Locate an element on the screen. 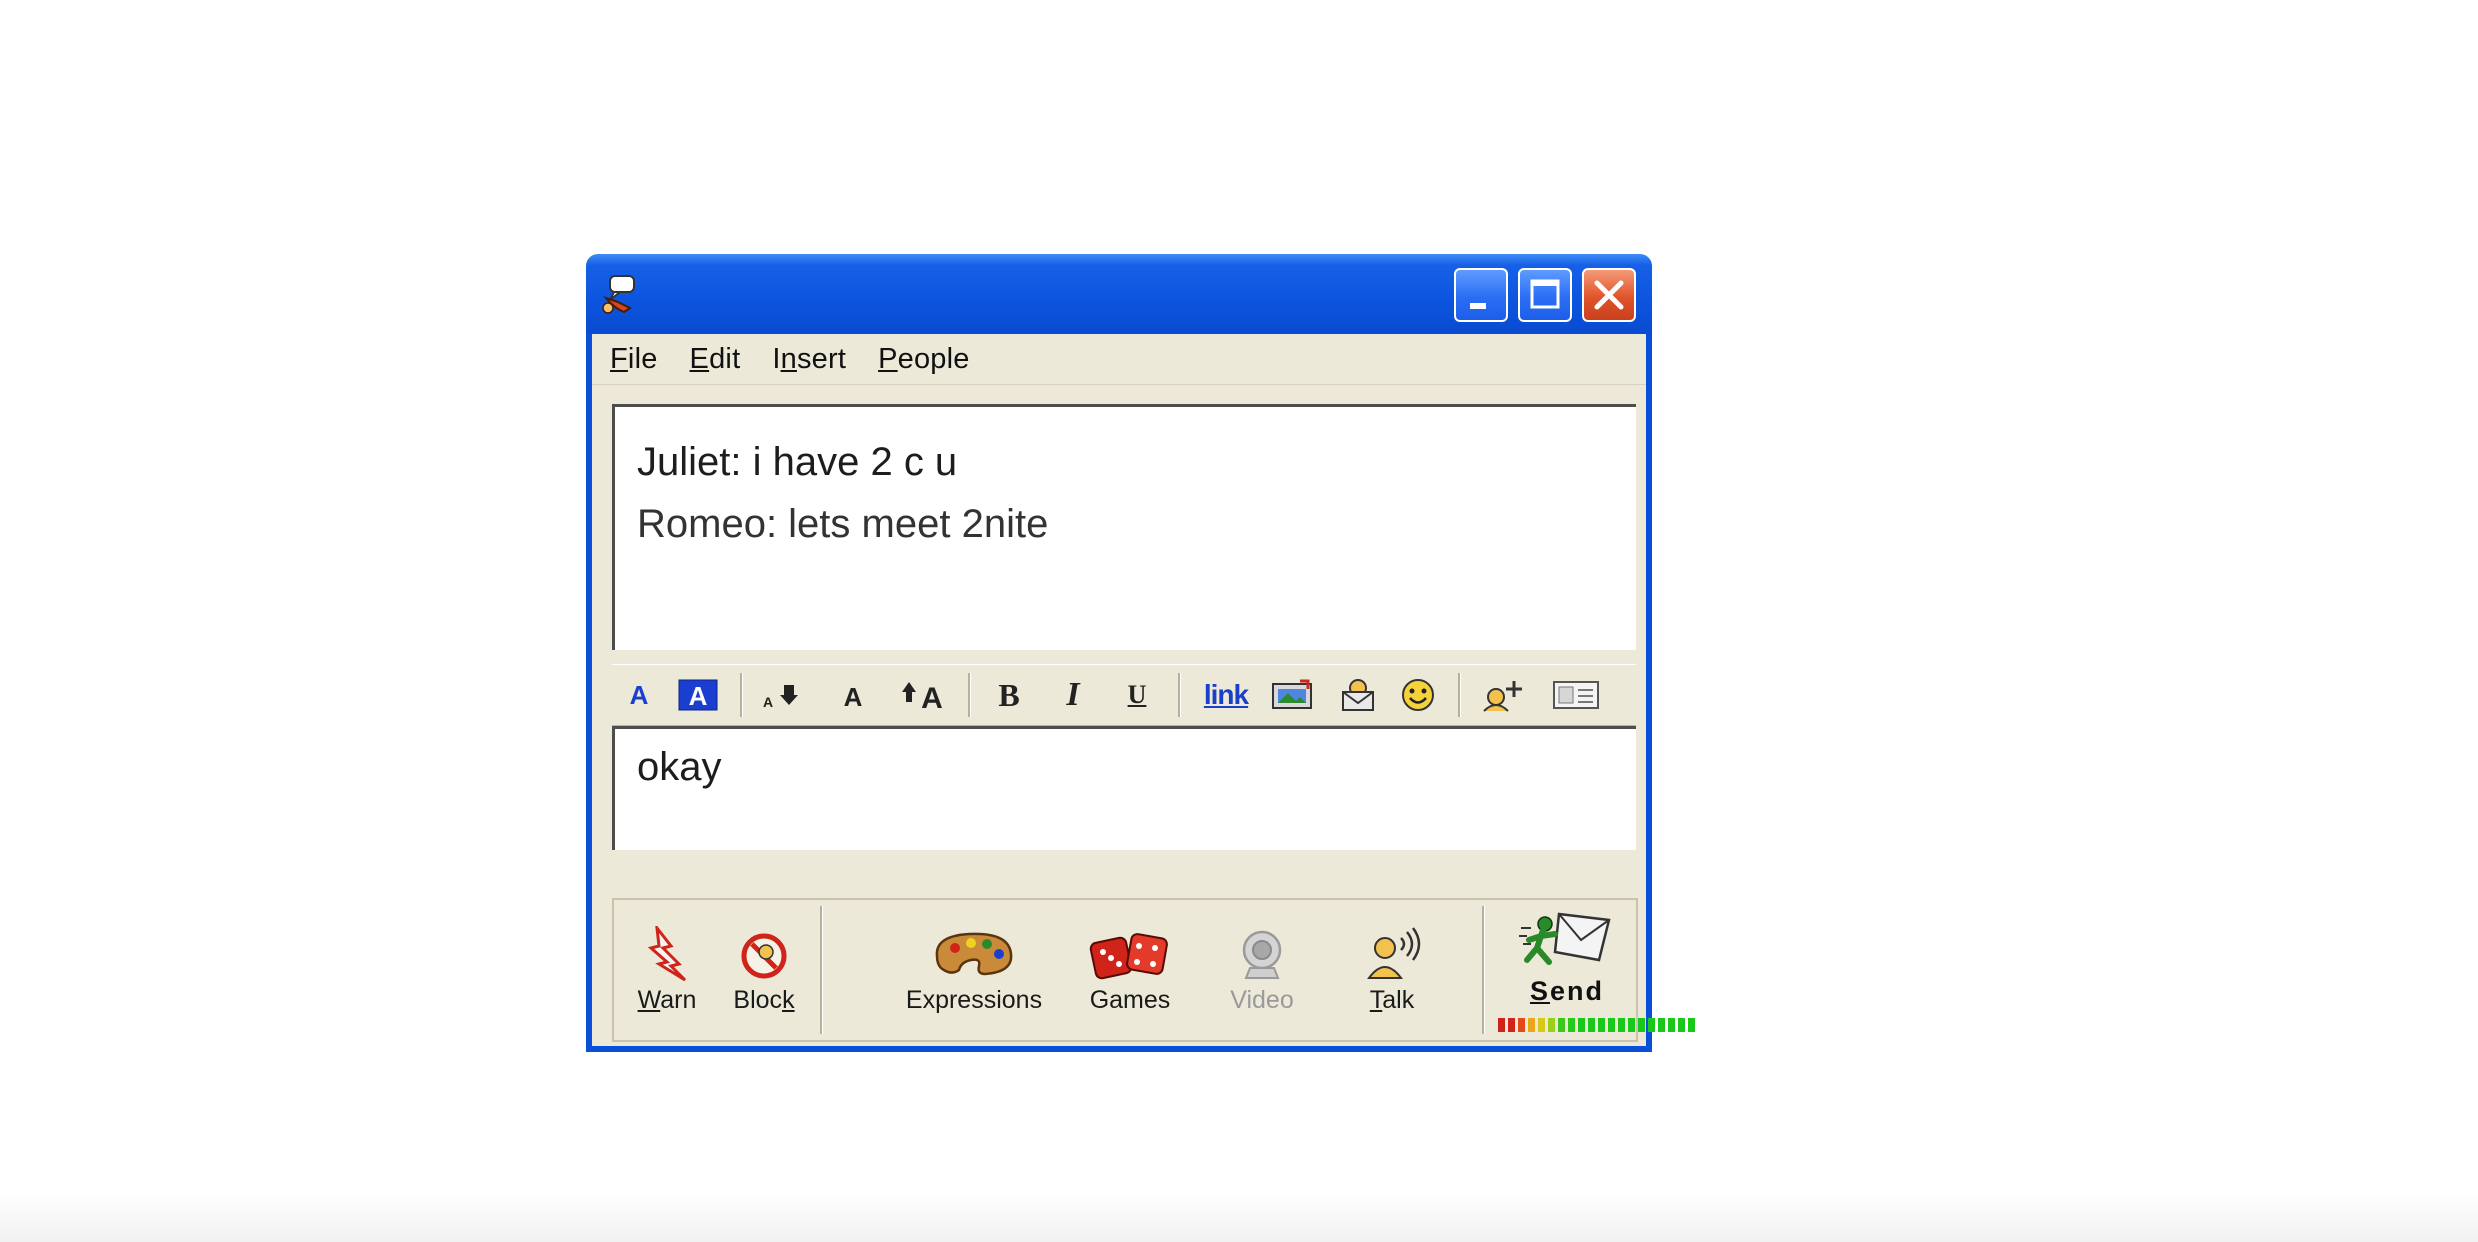 The image size is (2478, 1242). block-icon is located at coordinates (764, 956).